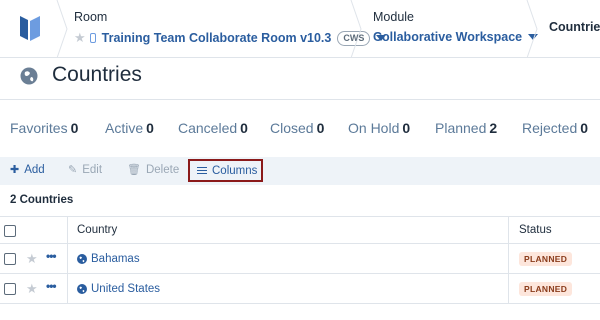 The height and width of the screenshot is (320, 600). Describe the element at coordinates (10, 231) in the screenshot. I see `select-all-checkbox` at that location.